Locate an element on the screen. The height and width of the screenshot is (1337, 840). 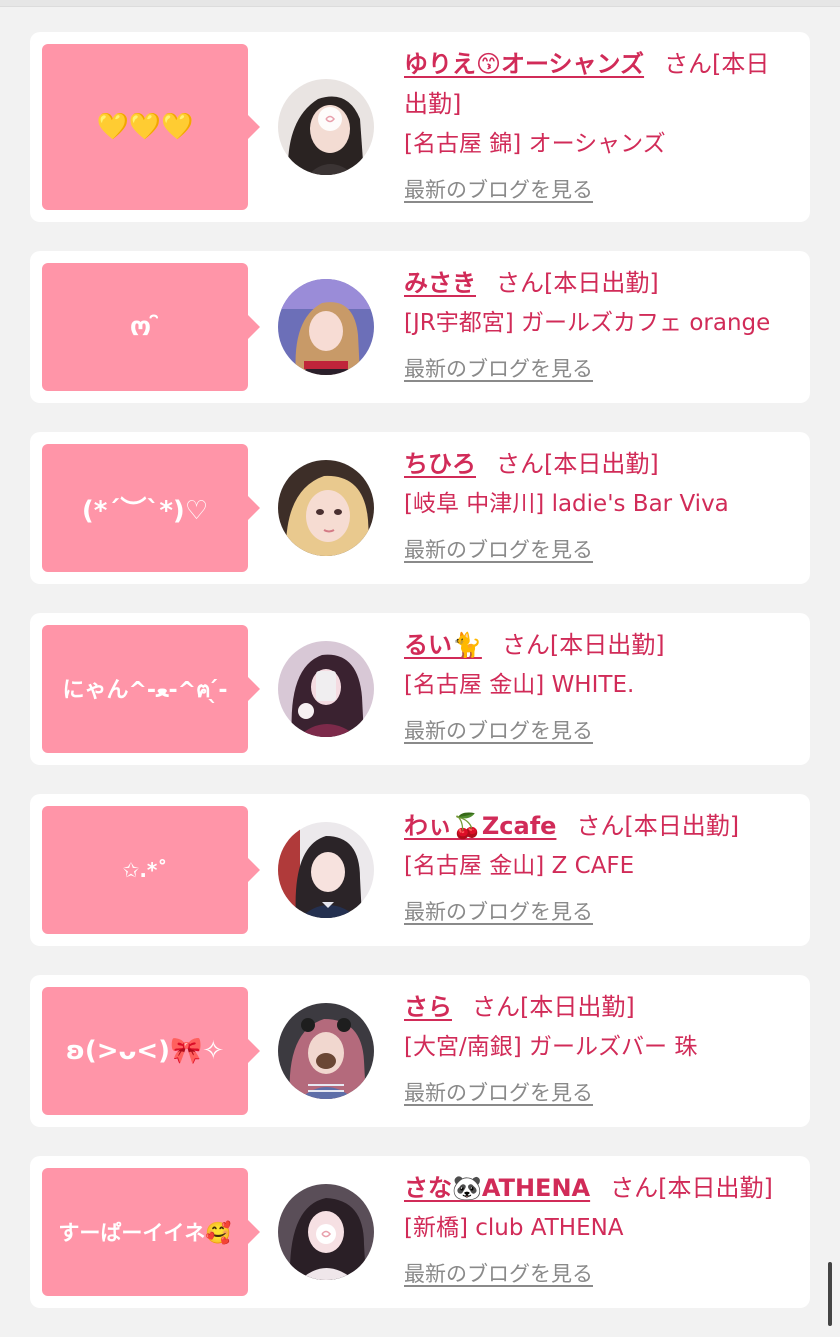
shop-name: [名古屋 金山] Z CAFE is located at coordinates (519, 866).